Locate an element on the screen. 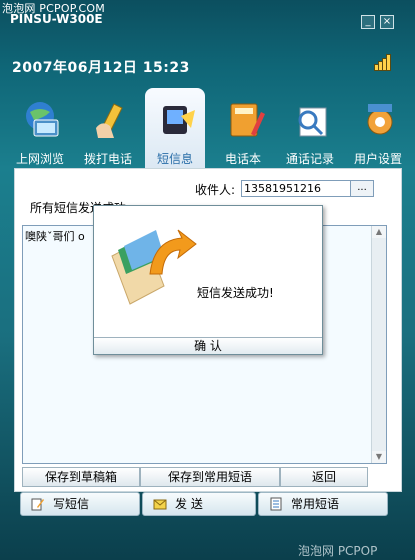  globe-computer-icon is located at coordinates (42, 119).